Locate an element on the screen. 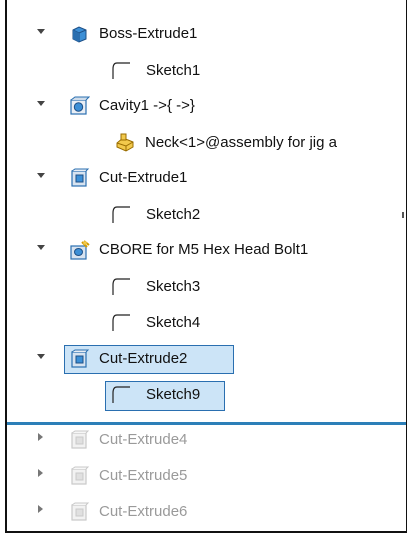 The height and width of the screenshot is (536, 409). tree-item-label: Cavity1 ->{ ->} is located at coordinates (147, 105).